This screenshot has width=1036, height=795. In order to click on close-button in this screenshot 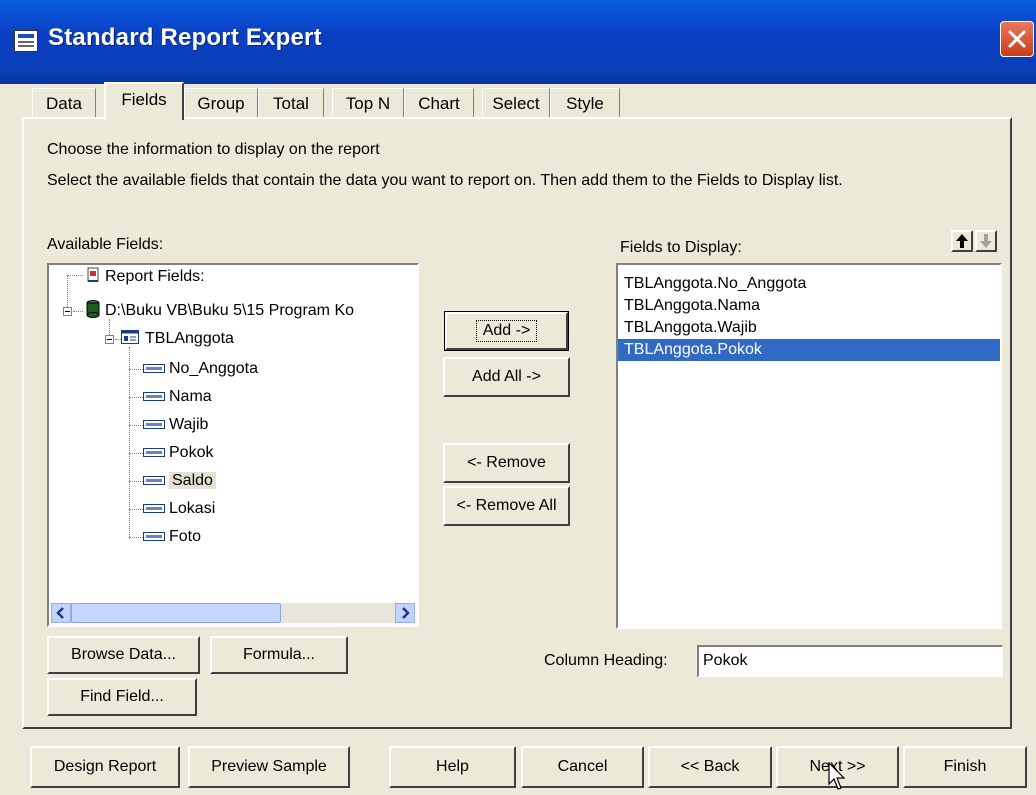, I will do `click(1017, 39)`.